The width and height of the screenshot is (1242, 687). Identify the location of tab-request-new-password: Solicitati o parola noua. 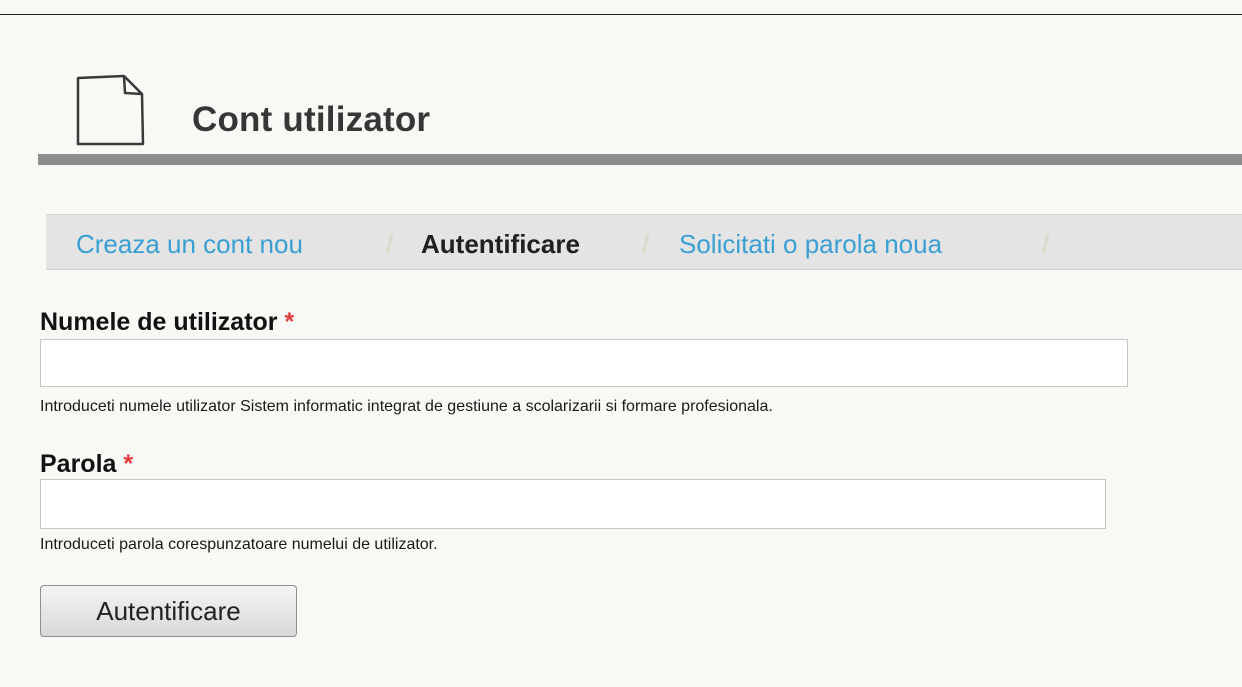
(810, 244).